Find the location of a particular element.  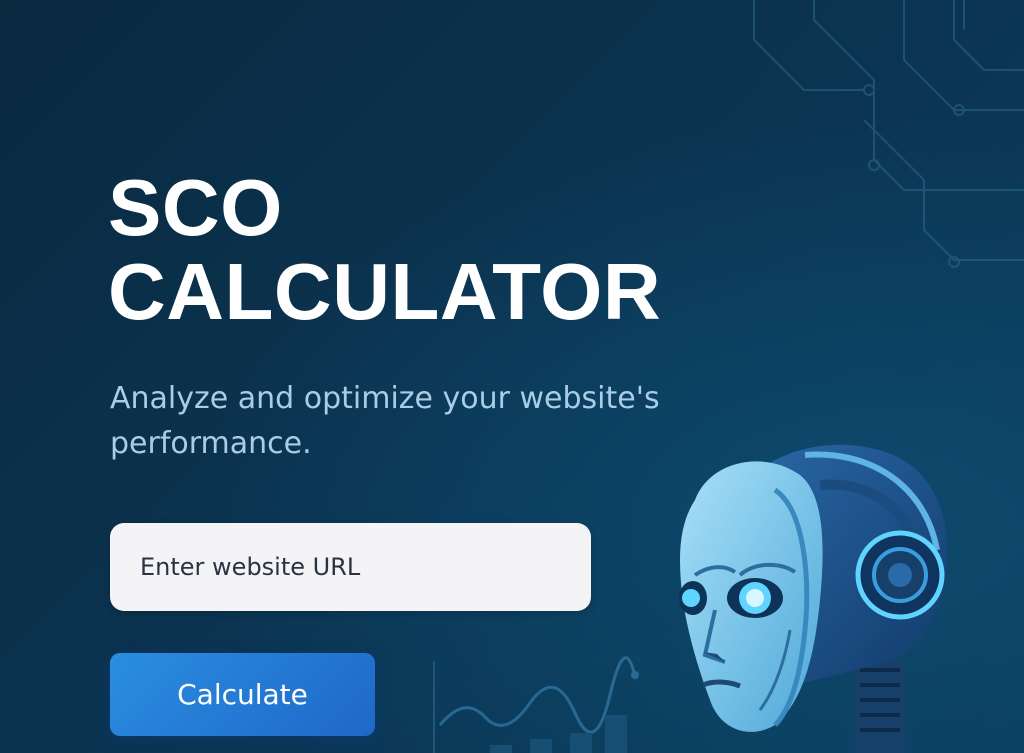

robot-head-icon is located at coordinates (813, 598).